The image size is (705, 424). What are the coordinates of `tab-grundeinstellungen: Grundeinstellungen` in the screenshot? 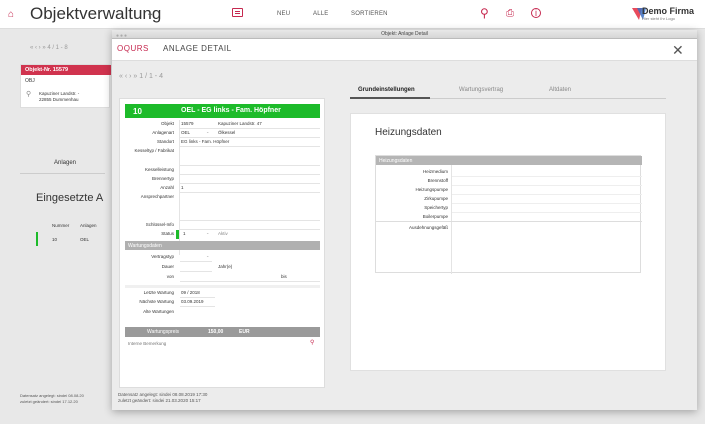 It's located at (386, 90).